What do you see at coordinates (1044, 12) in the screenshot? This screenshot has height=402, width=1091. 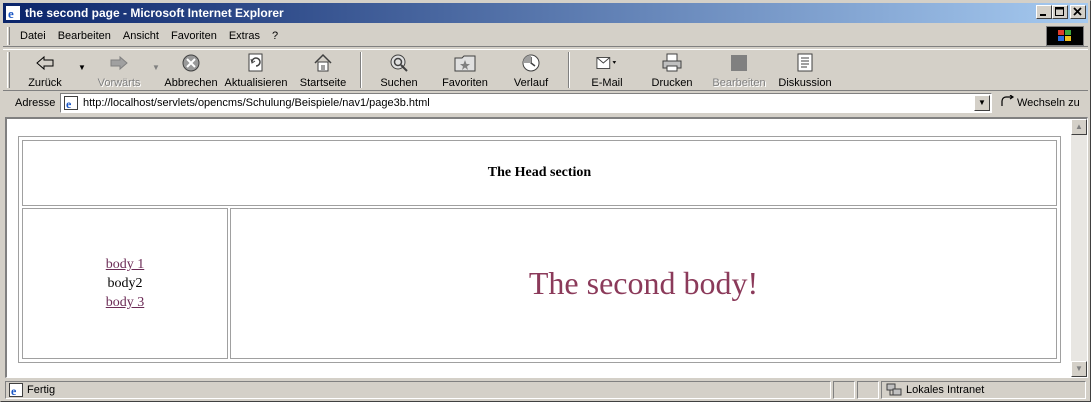 I see `minimize-button` at bounding box center [1044, 12].